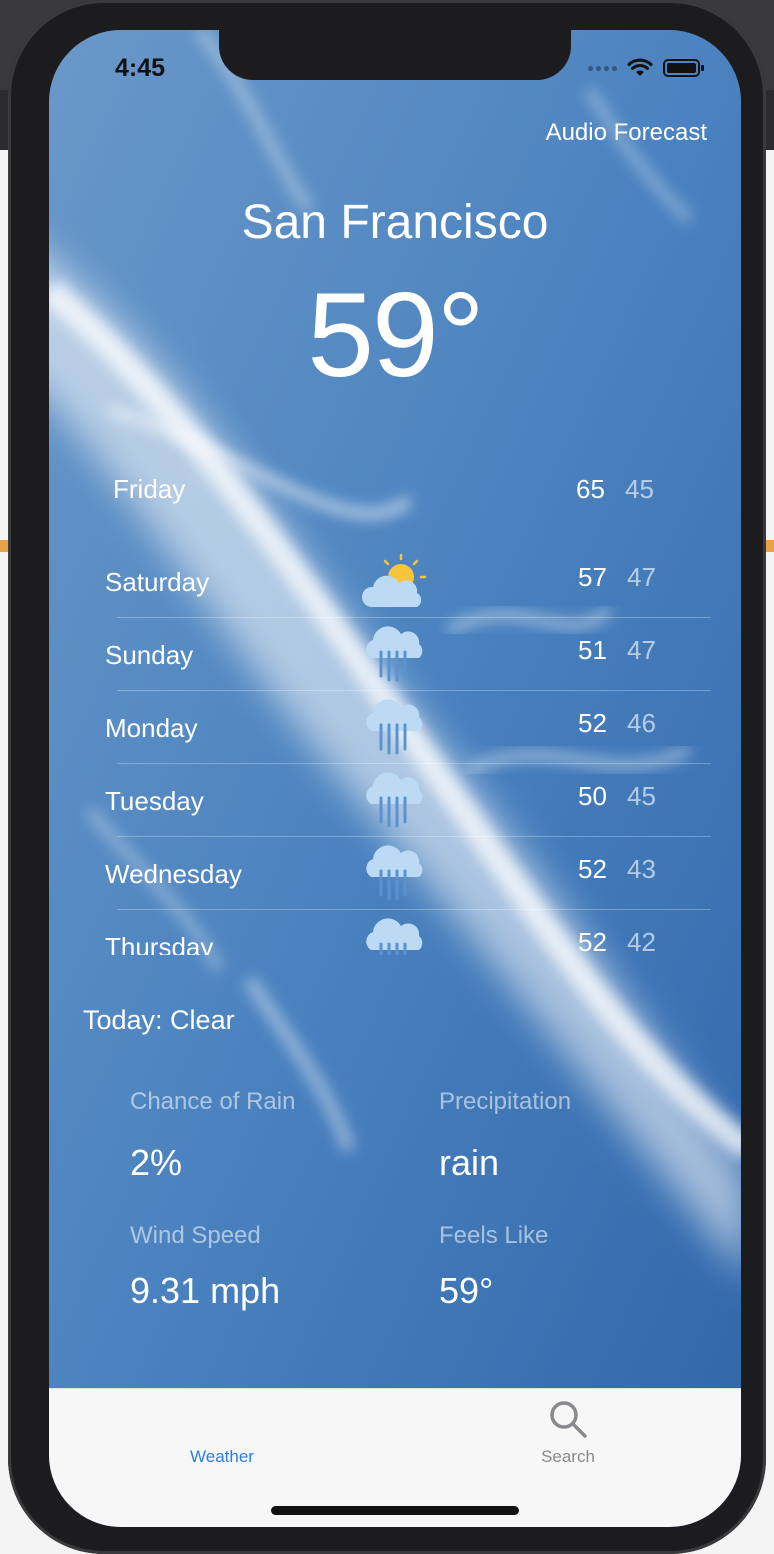 The image size is (774, 1554). I want to click on partly-cloudy-icon, so click(394, 580).